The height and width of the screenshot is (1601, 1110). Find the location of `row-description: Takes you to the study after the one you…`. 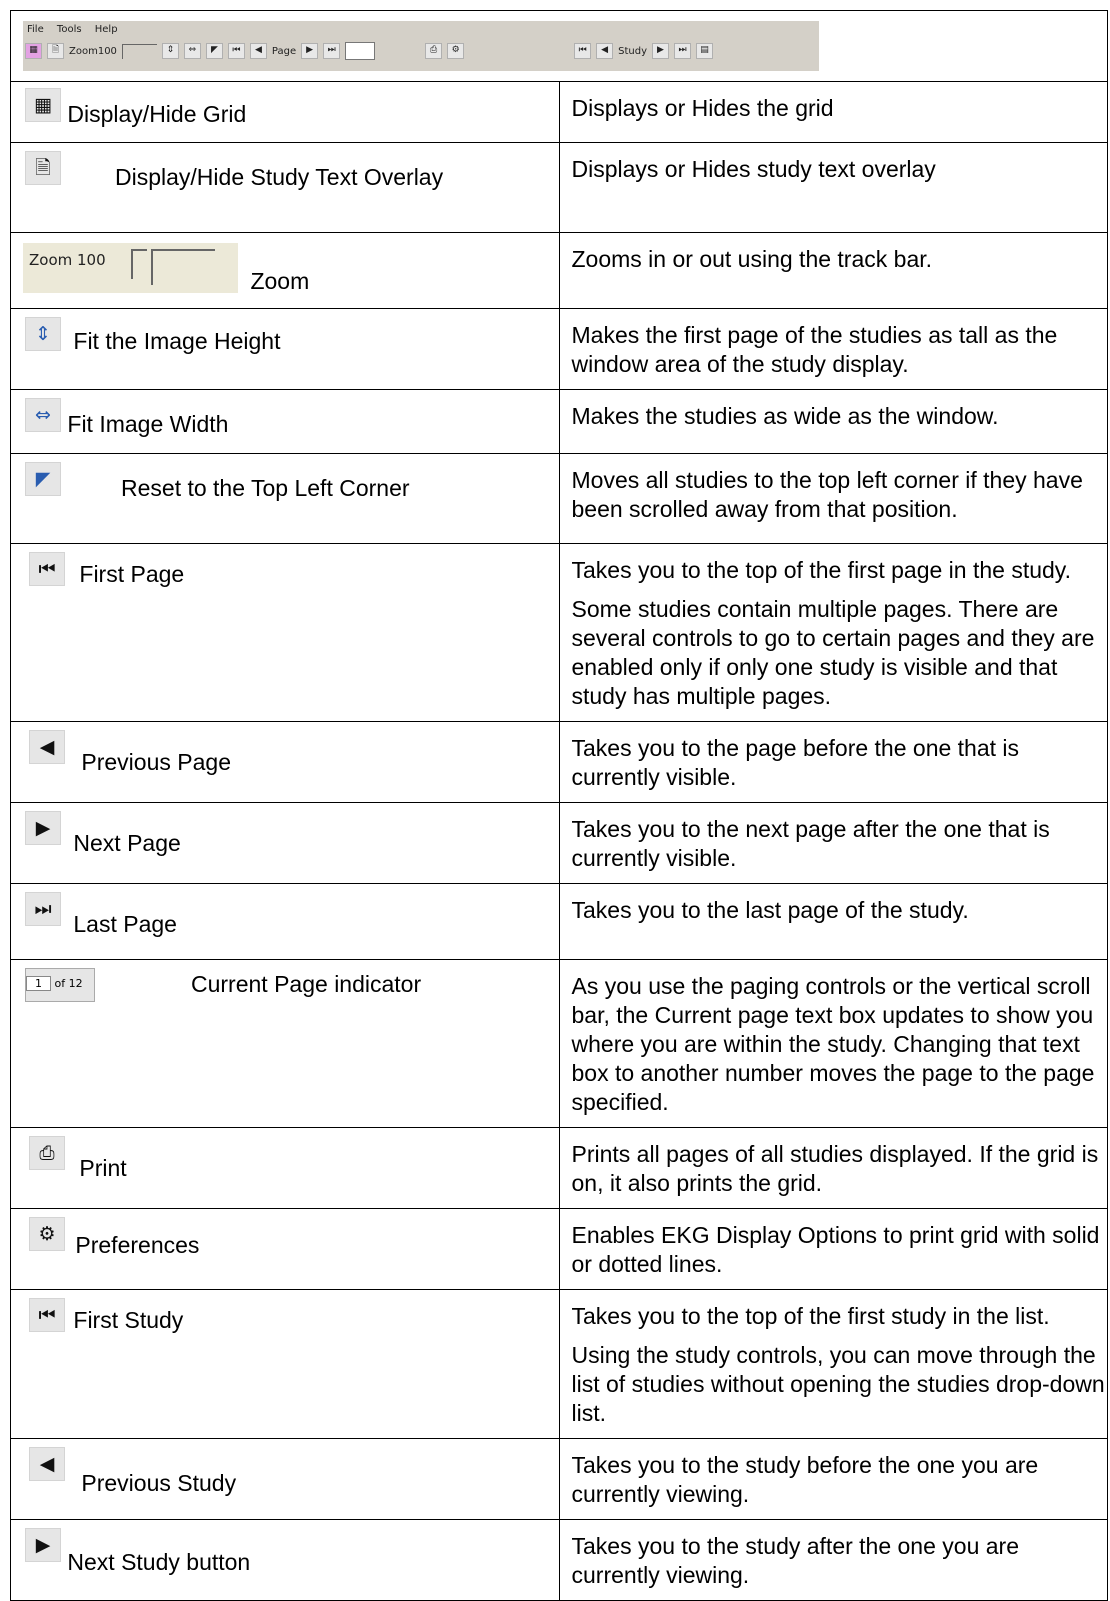

row-description: Takes you to the study after the one you… is located at coordinates (795, 1560).